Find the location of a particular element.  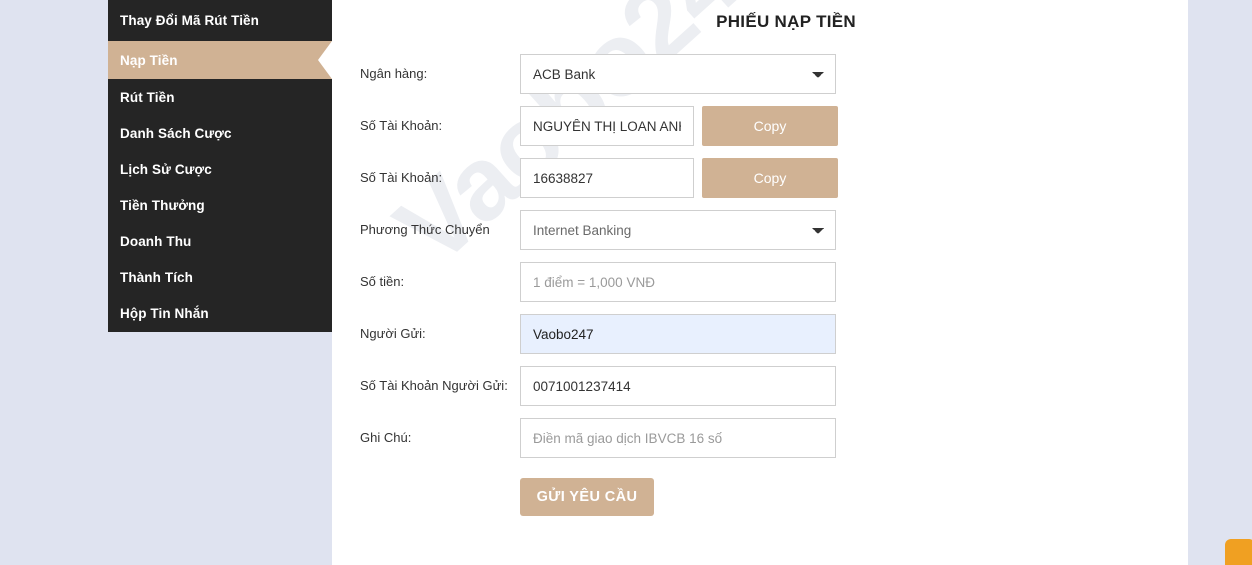

sidebar-item-7: Doanh Thu is located at coordinates (220, 241).